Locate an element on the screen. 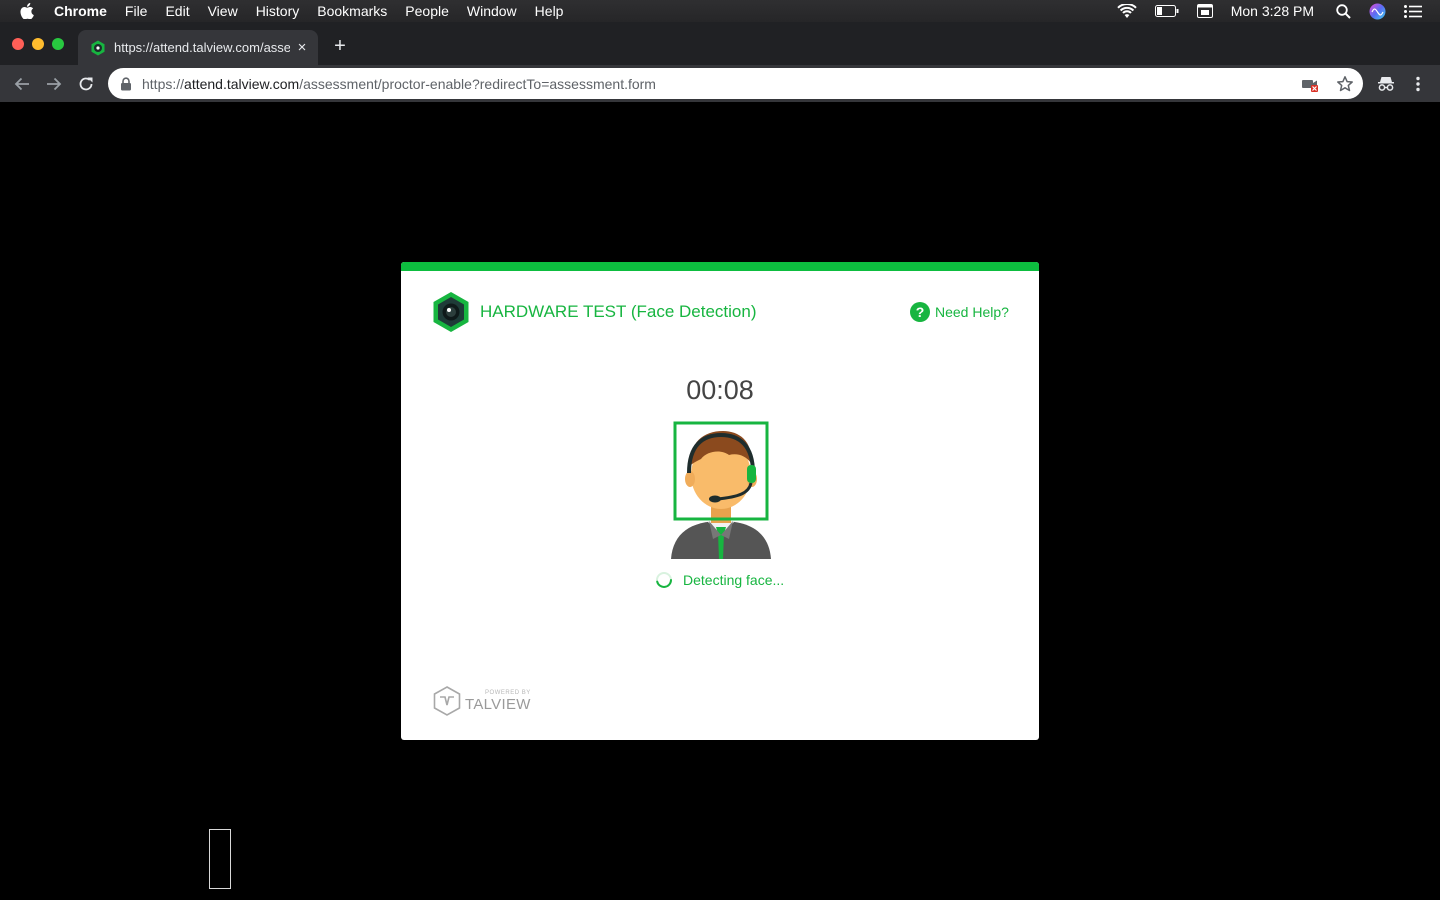 Image resolution: width=1440 pixels, height=900 pixels. camera-blocked-icon is located at coordinates (1310, 84).